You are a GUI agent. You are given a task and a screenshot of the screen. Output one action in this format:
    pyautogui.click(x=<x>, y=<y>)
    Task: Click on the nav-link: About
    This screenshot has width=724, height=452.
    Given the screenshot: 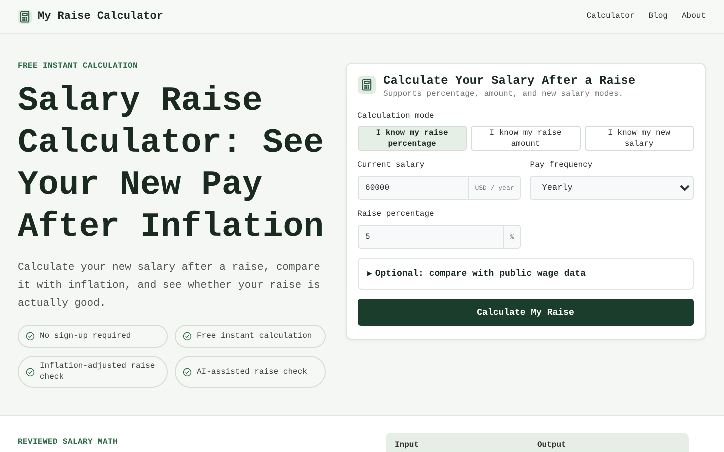 What is the action you would take?
    pyautogui.click(x=694, y=16)
    